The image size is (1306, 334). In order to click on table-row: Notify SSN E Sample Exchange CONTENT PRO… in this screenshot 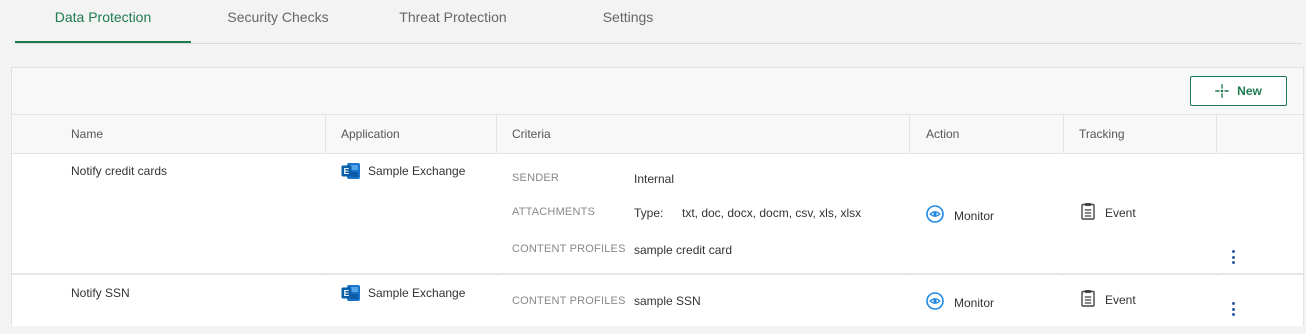, I will do `click(657, 301)`.